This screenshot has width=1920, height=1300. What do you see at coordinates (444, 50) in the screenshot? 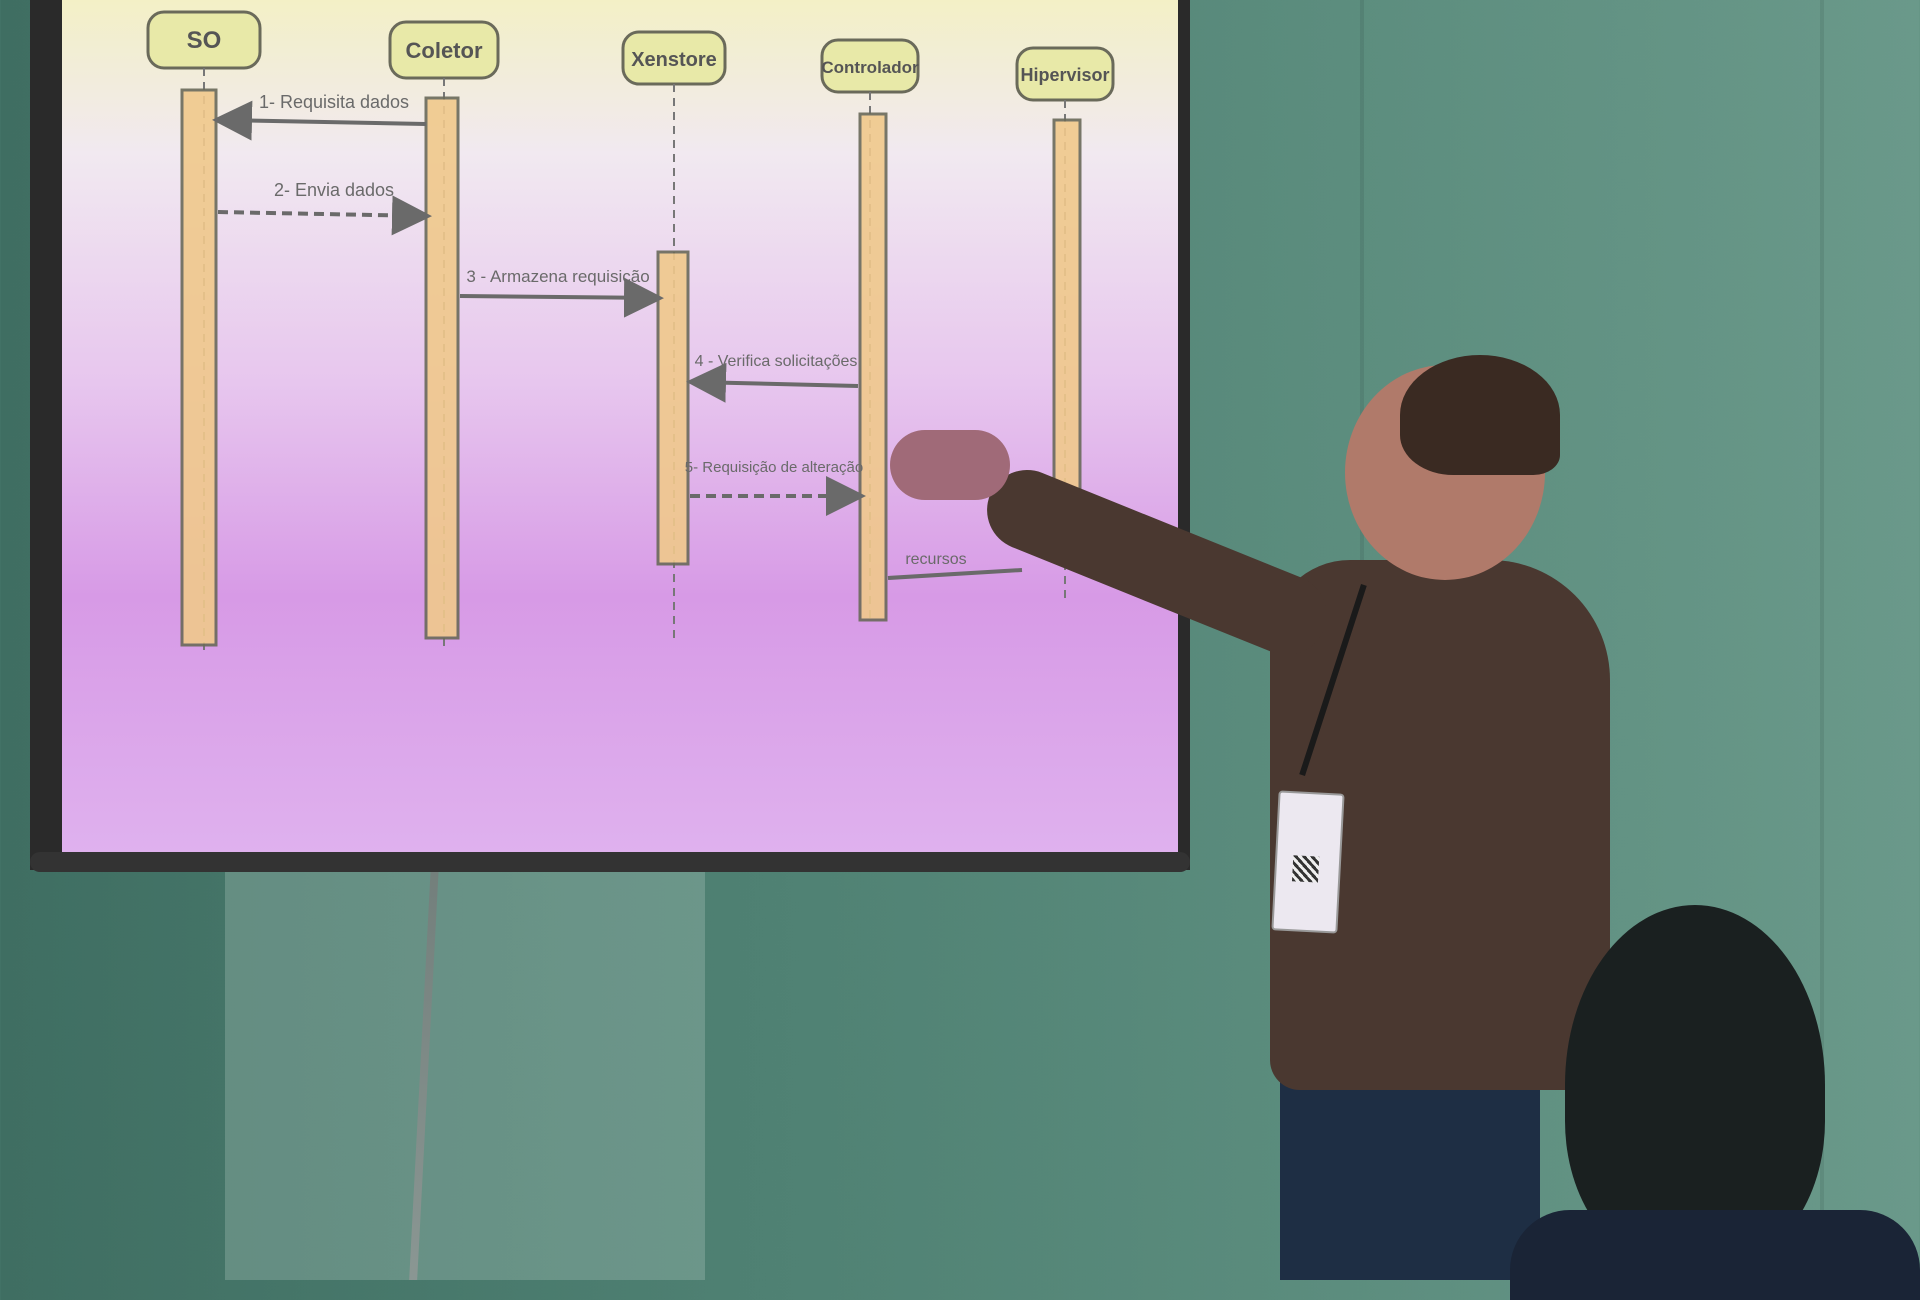
I see `participant-label-coletor: Coletor` at bounding box center [444, 50].